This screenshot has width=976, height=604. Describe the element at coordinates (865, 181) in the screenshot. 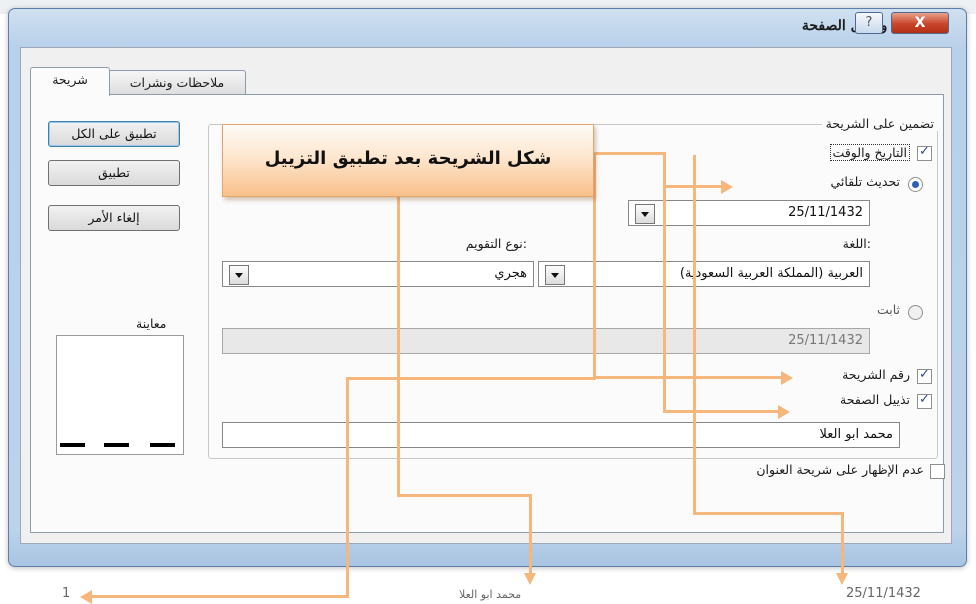

I see `auto-update-label: تحديث تلقائي` at that location.